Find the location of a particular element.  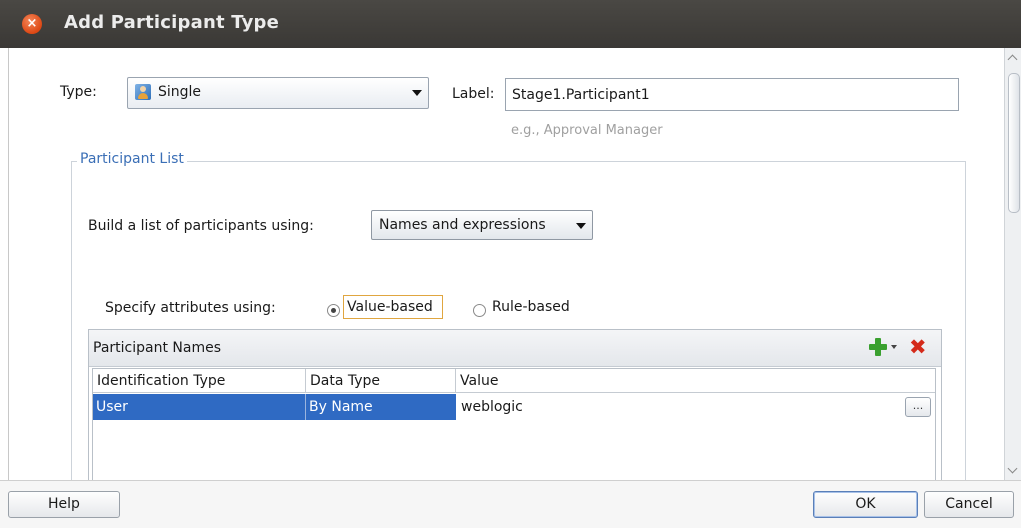

close-icon: × is located at coordinates (32, 24).